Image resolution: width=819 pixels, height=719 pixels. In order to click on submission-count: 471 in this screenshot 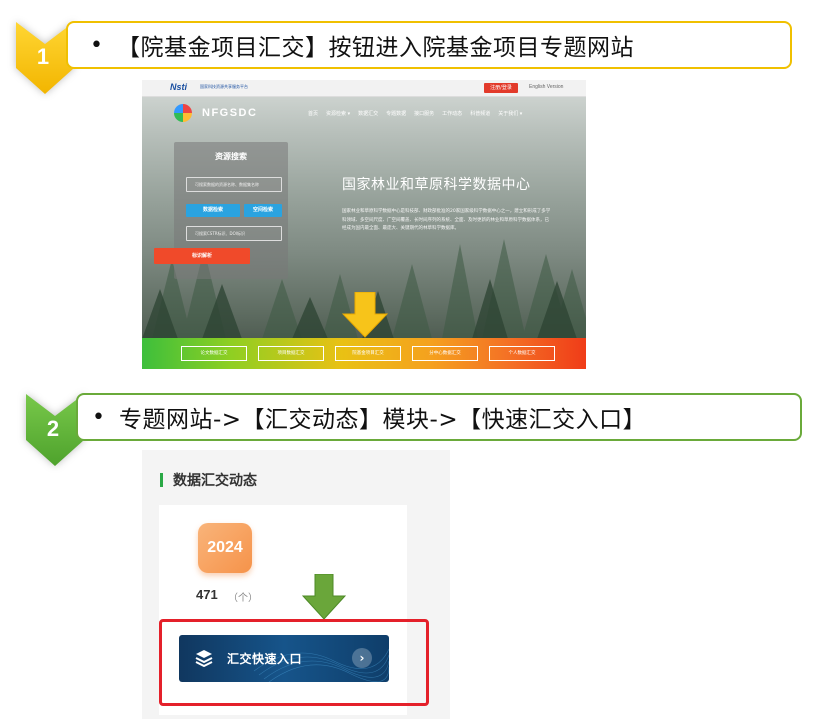, I will do `click(207, 594)`.